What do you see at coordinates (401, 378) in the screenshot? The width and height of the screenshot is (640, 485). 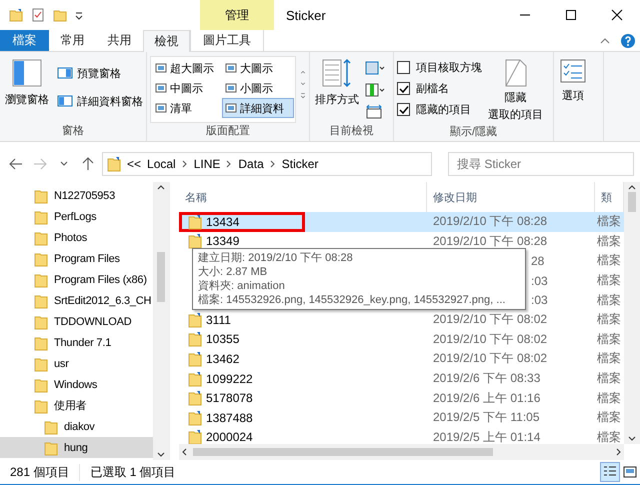 I see `file-row: 1099222 2019/2/6 下午 08:33 檔案` at bounding box center [401, 378].